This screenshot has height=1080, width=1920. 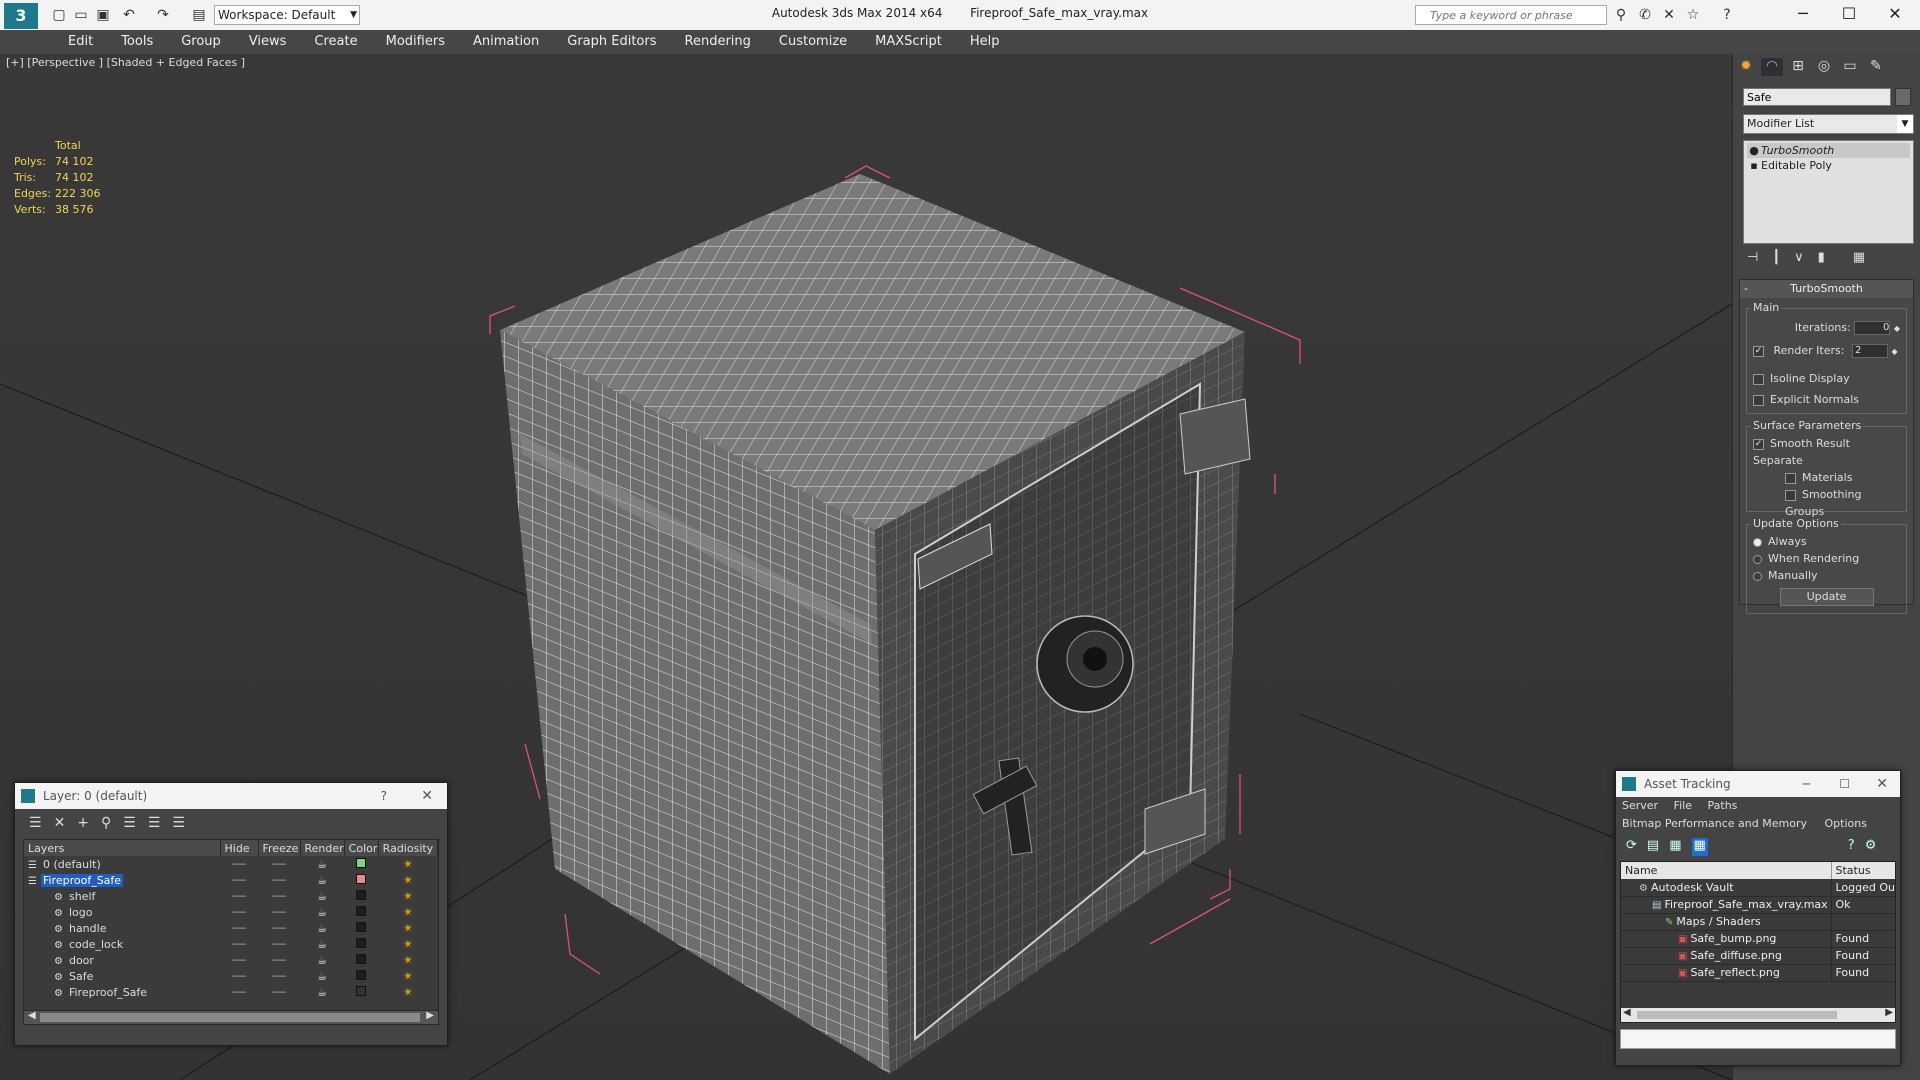 I want to click on col-freeze: Freeze, so click(x=279, y=848).